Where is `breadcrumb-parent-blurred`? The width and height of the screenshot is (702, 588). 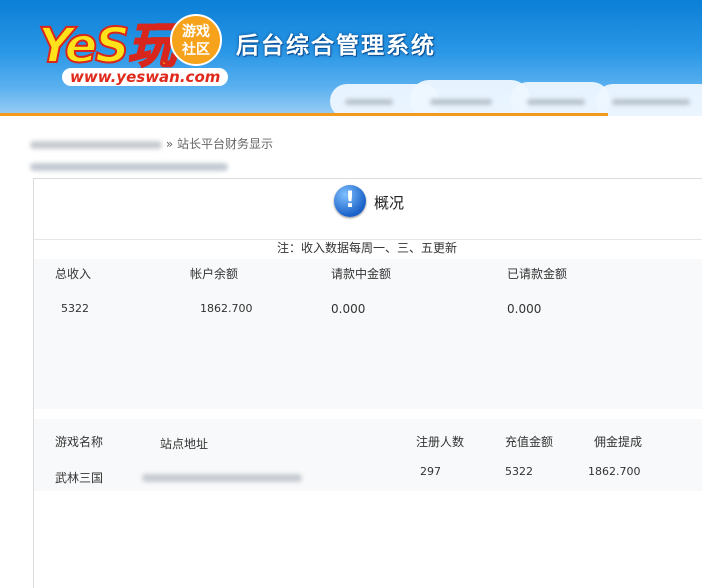 breadcrumb-parent-blurred is located at coordinates (96, 144).